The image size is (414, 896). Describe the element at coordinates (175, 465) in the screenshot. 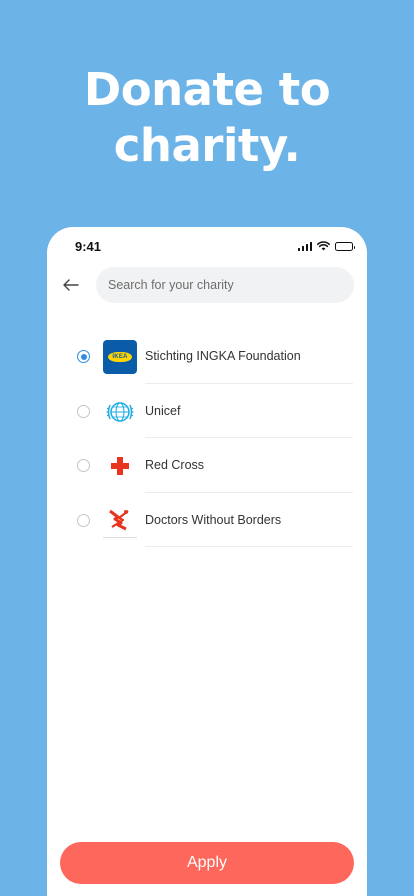

I see `charity-name: Red Cross` at that location.